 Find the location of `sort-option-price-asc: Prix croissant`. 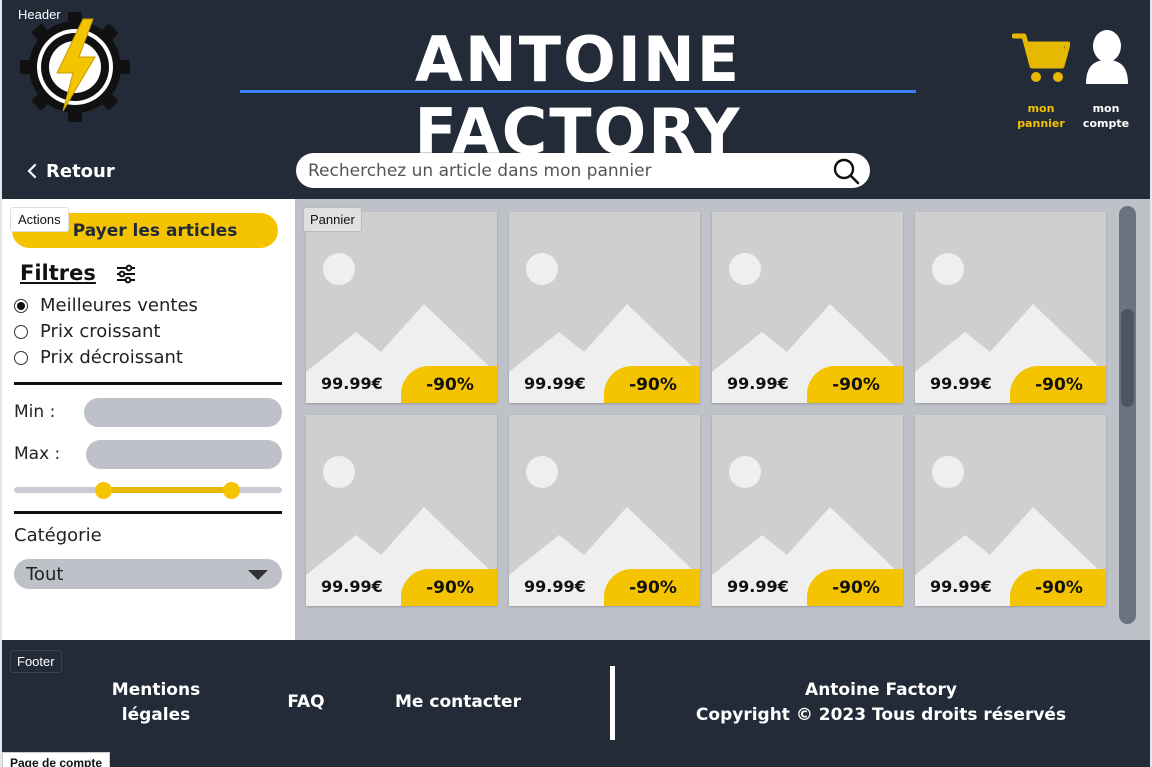

sort-option-price-asc: Prix croissant is located at coordinates (87, 331).